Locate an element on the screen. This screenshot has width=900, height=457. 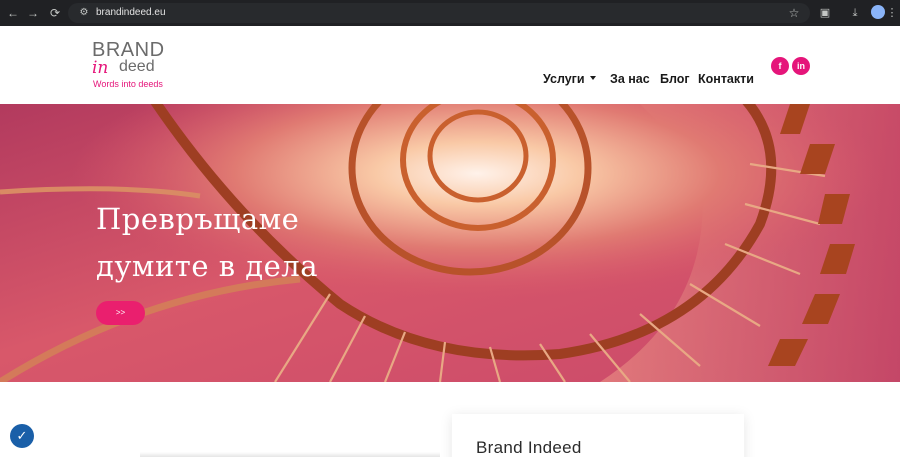
arrow-right-icon: → is located at coordinates (33, 13).